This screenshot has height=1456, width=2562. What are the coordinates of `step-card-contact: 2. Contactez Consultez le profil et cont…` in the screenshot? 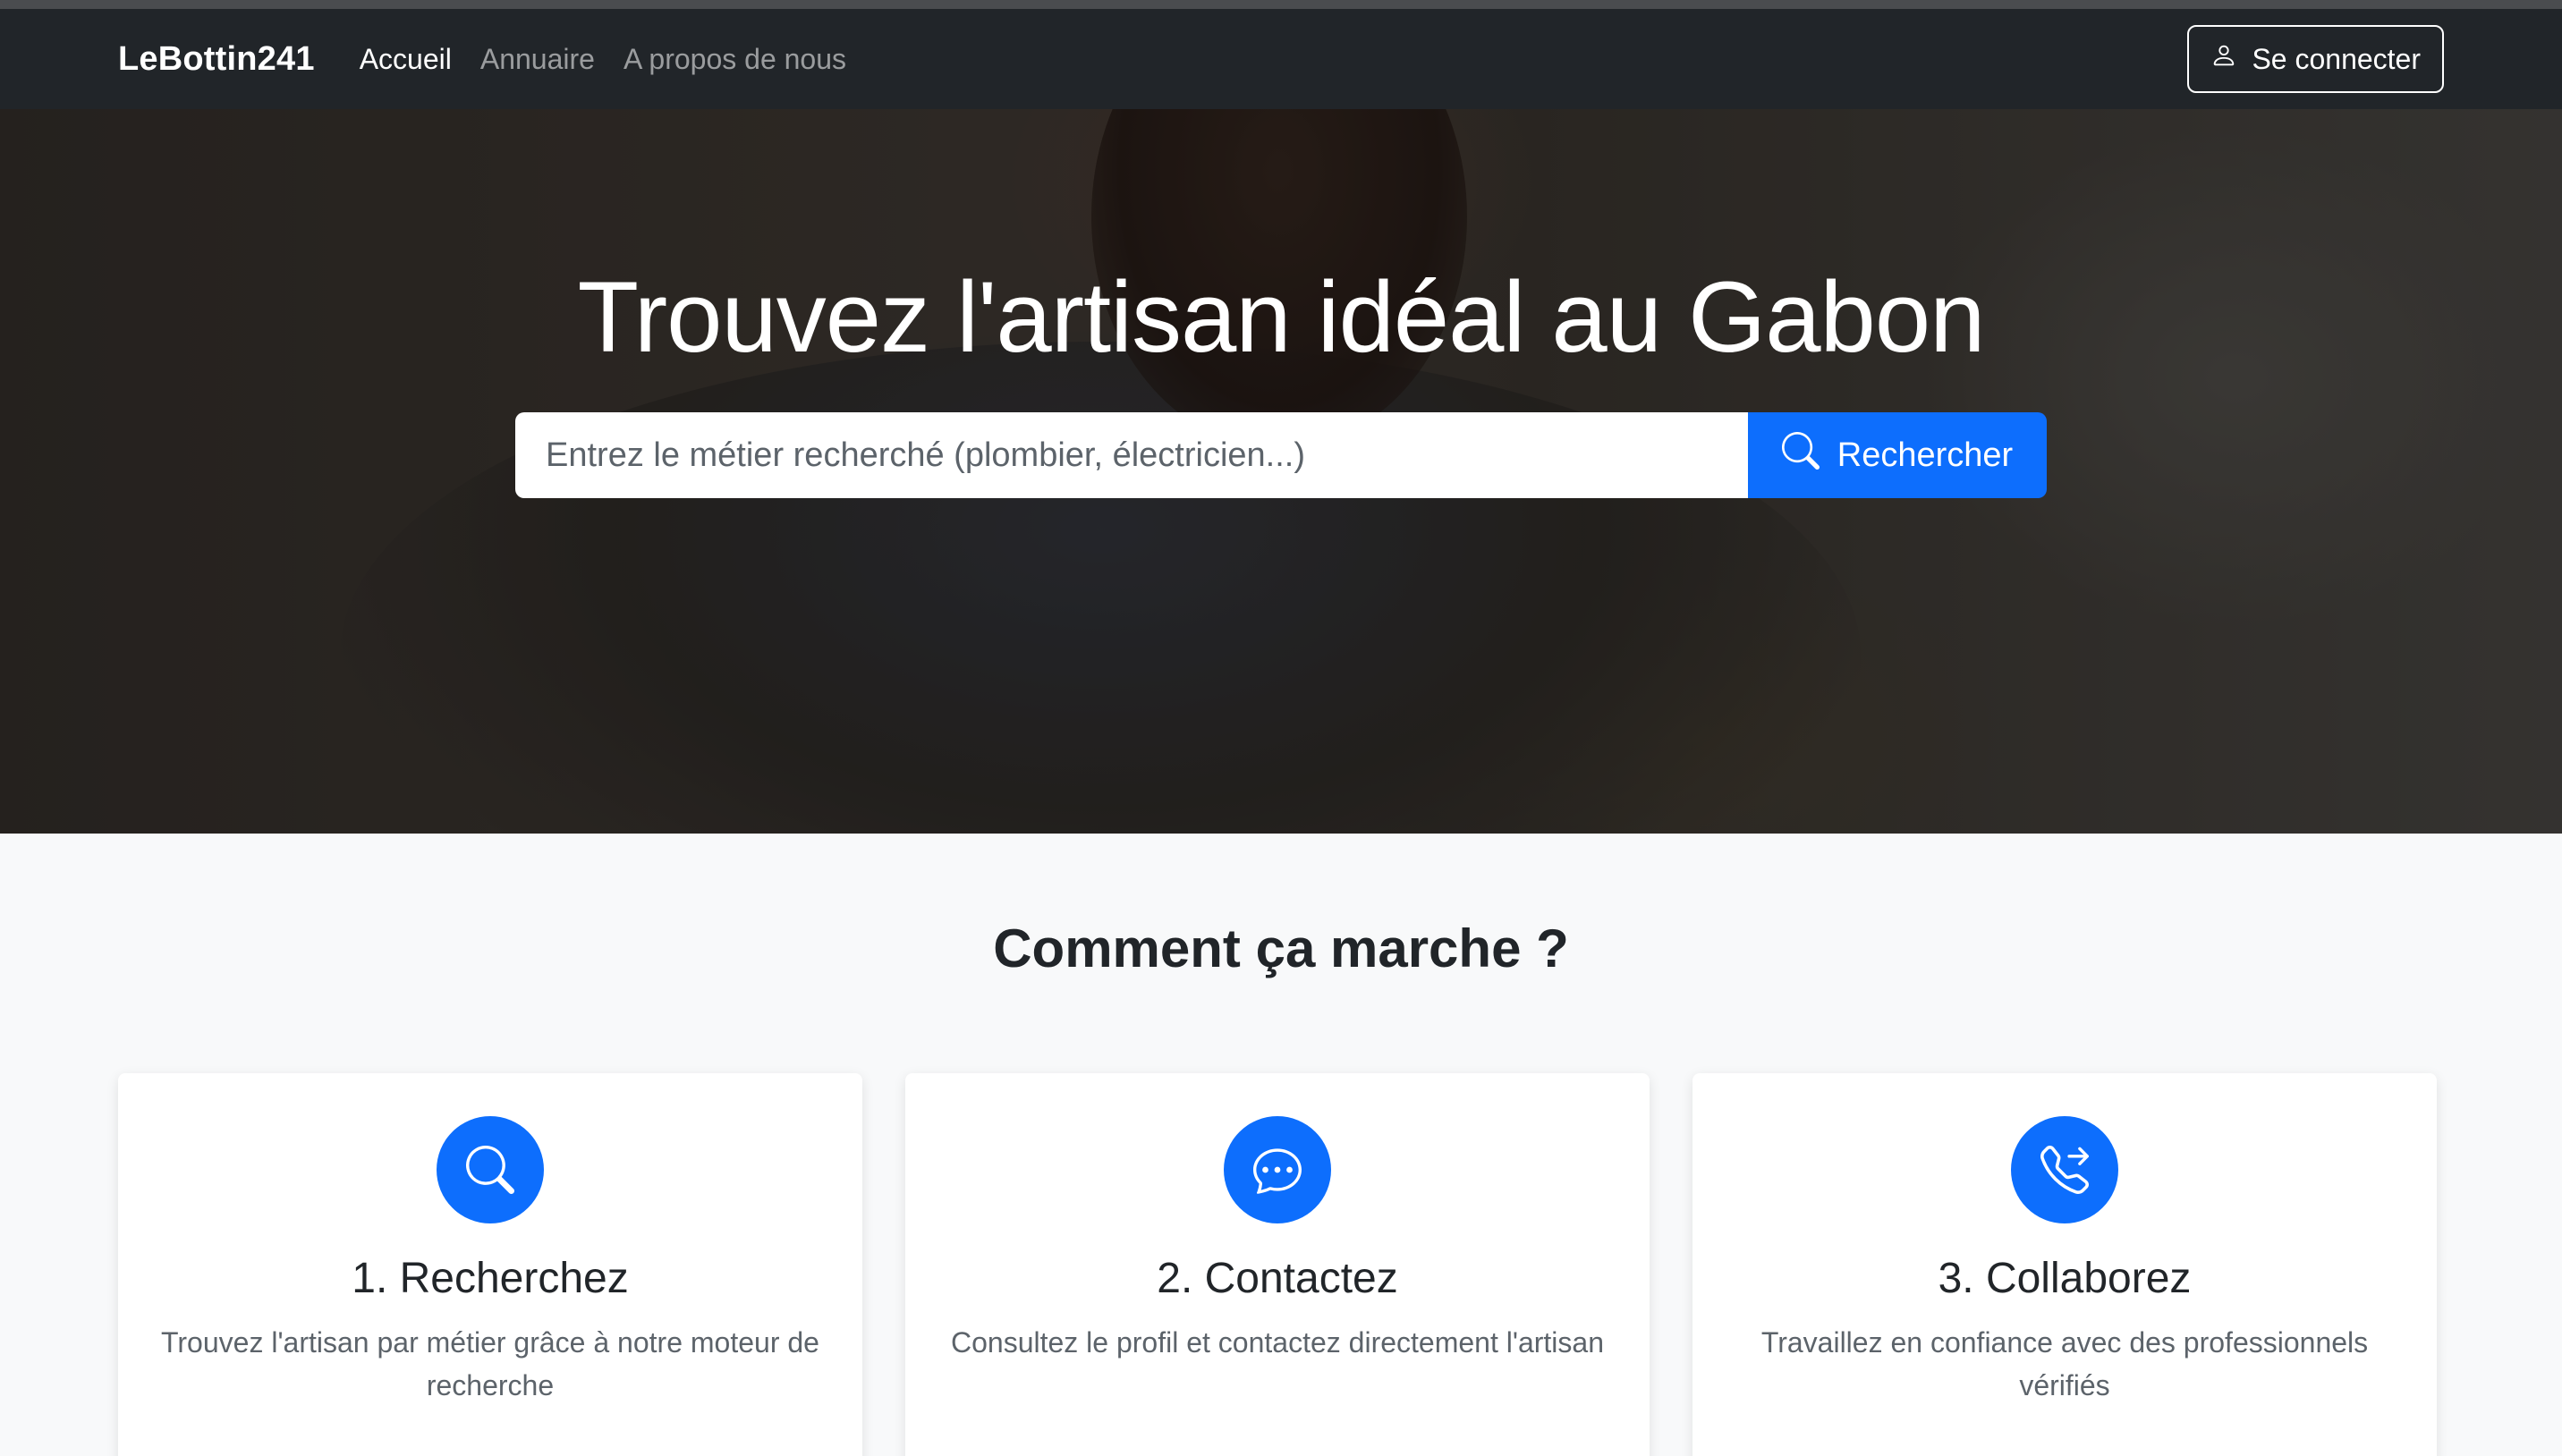 It's located at (1277, 1264).